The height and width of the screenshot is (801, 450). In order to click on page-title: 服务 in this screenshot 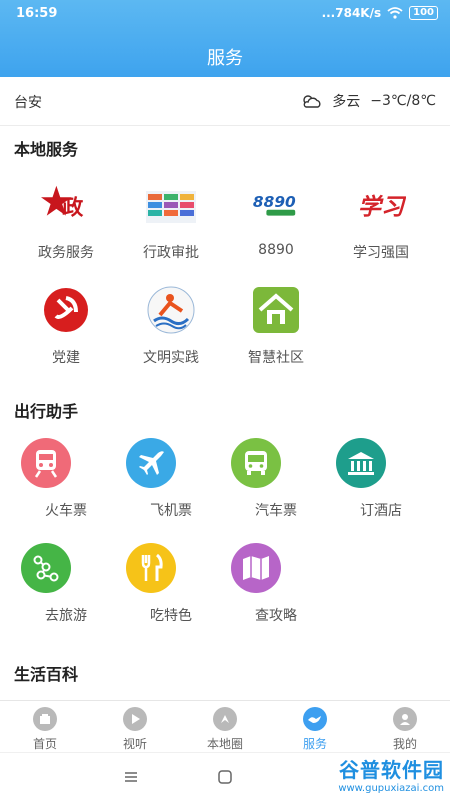, I will do `click(225, 58)`.